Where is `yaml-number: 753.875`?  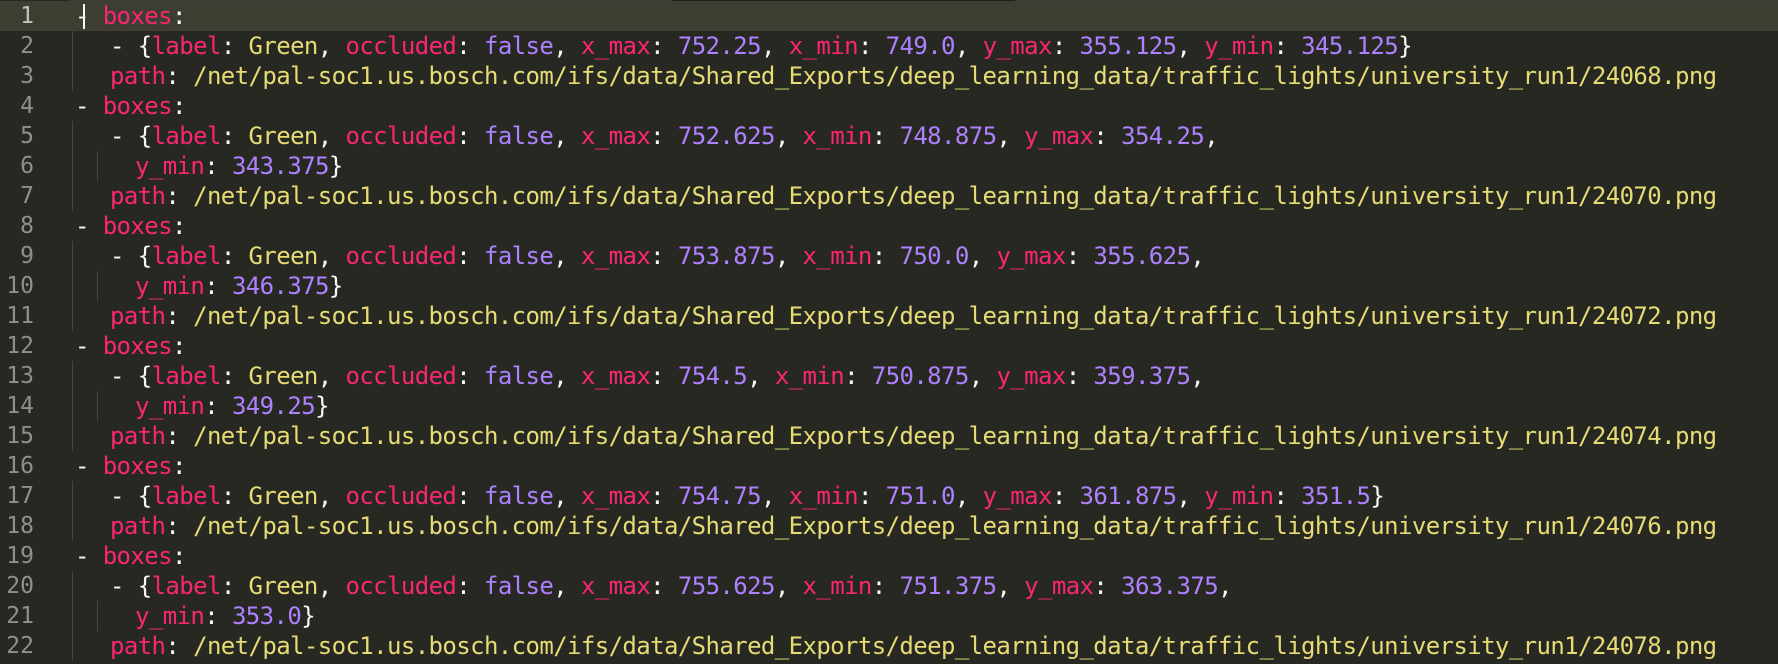 yaml-number: 753.875 is located at coordinates (726, 256).